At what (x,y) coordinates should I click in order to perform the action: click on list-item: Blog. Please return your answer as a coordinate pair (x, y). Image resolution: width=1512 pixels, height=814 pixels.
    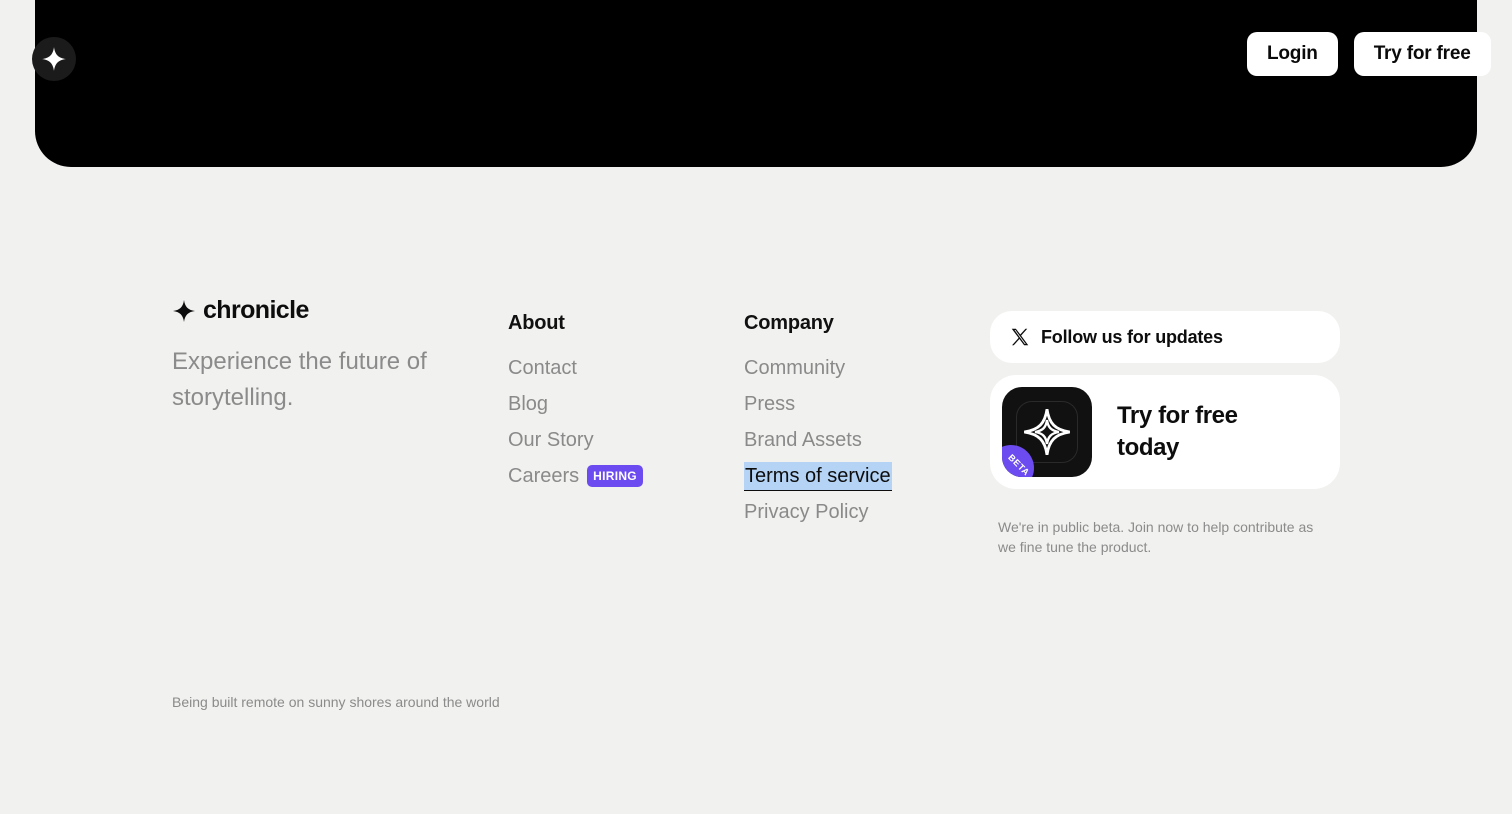
    Looking at the image, I should click on (575, 404).